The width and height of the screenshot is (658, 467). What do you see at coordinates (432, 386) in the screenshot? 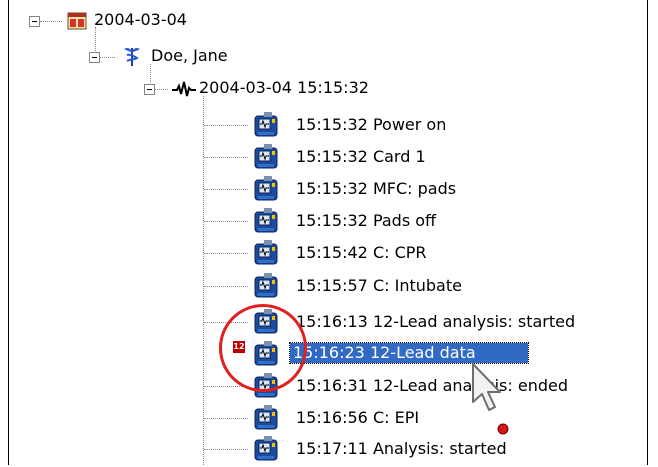
I see `event-label: 15:16:31 12-Lead analysis: ended` at bounding box center [432, 386].